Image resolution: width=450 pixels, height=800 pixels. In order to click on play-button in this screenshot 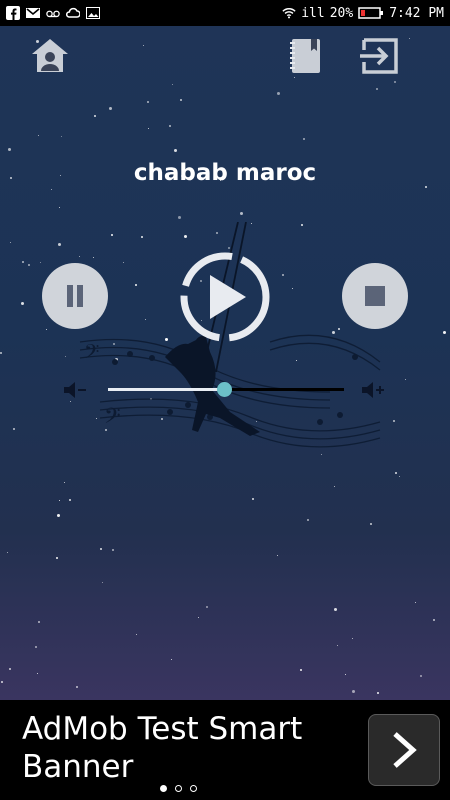, I will do `click(225, 297)`.